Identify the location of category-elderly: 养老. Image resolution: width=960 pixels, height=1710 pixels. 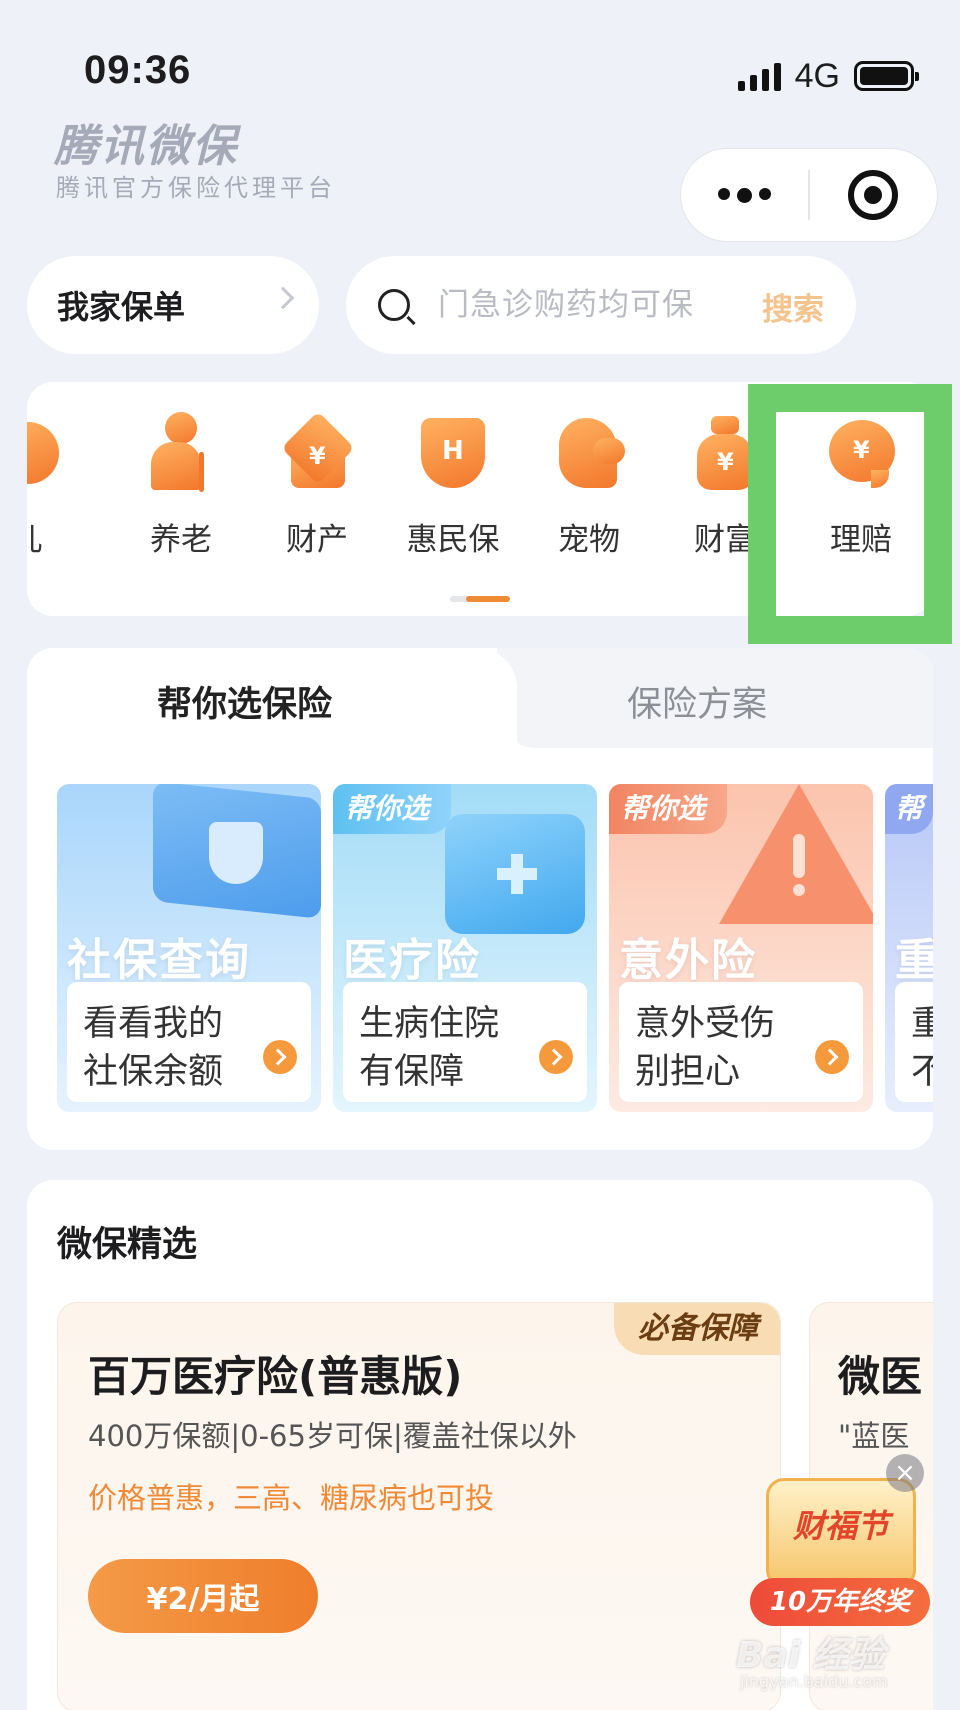
(181, 485).